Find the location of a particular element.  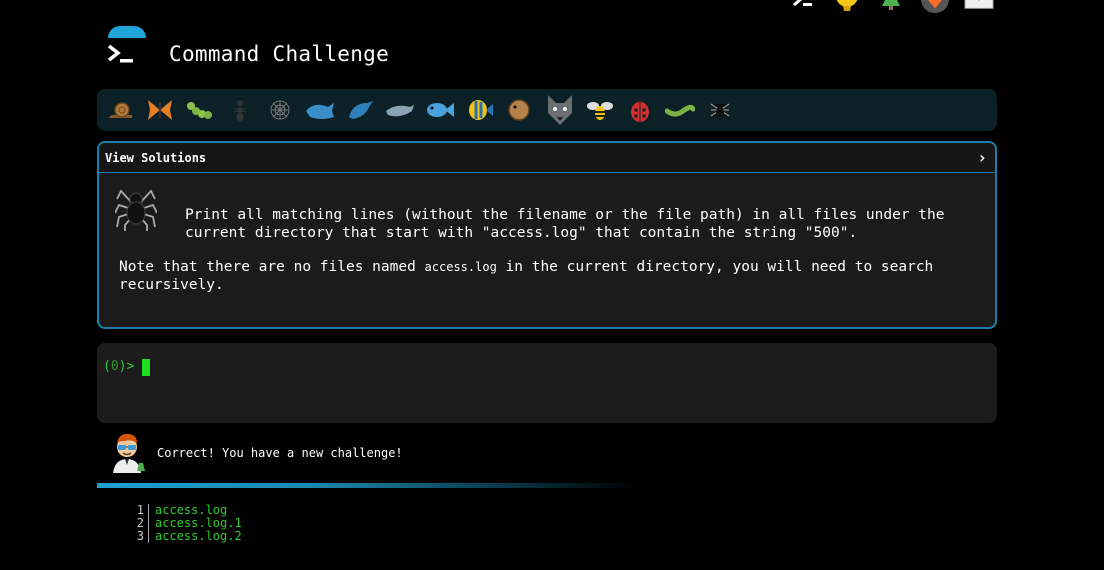

wolf-icon is located at coordinates (560, 110).